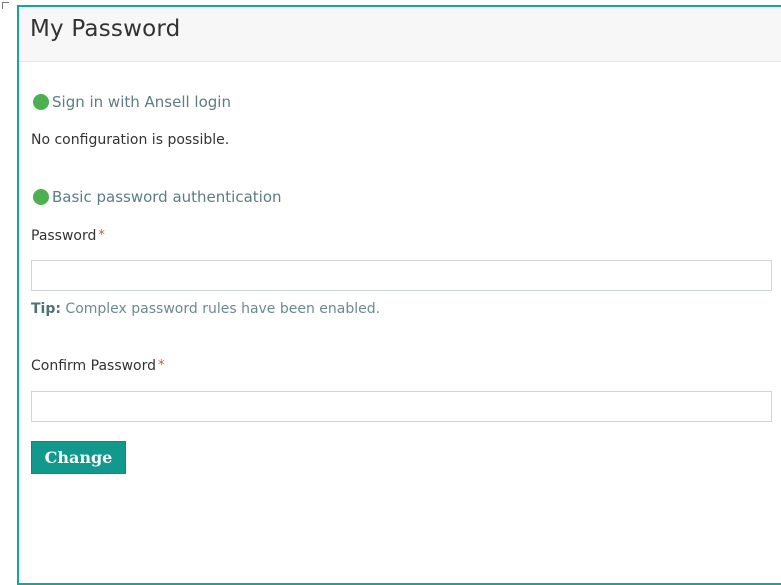 The width and height of the screenshot is (781, 585). What do you see at coordinates (78, 457) in the screenshot?
I see `change-button: Change` at bounding box center [78, 457].